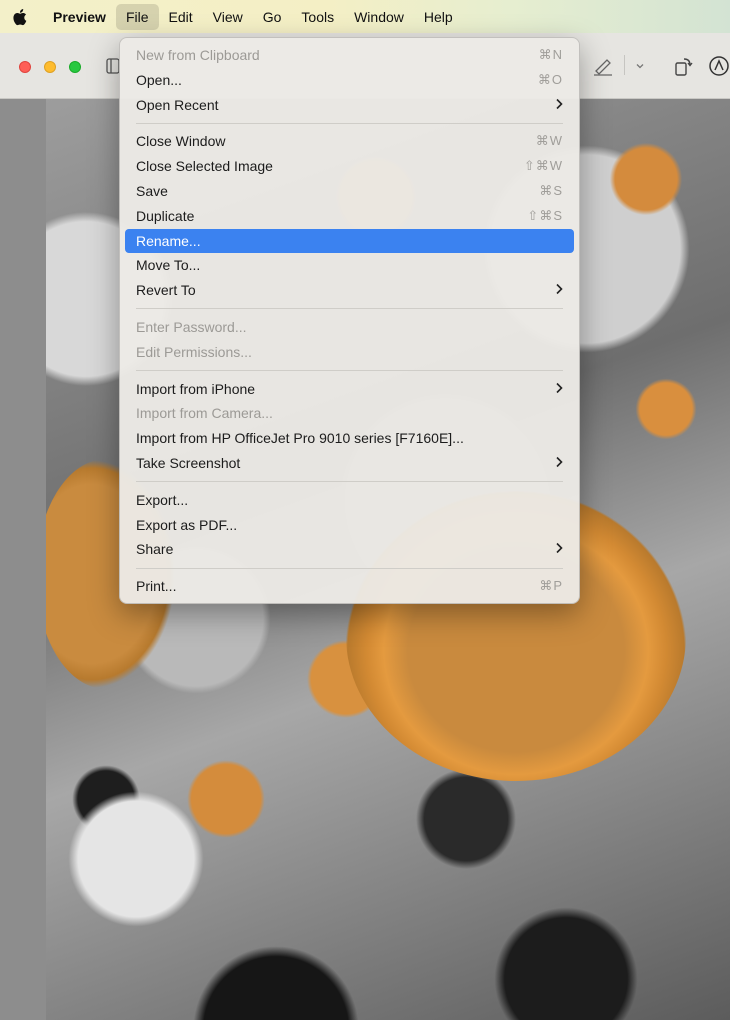 Image resolution: width=730 pixels, height=1020 pixels. I want to click on menu-item-print: Print... ⌘P, so click(349, 586).